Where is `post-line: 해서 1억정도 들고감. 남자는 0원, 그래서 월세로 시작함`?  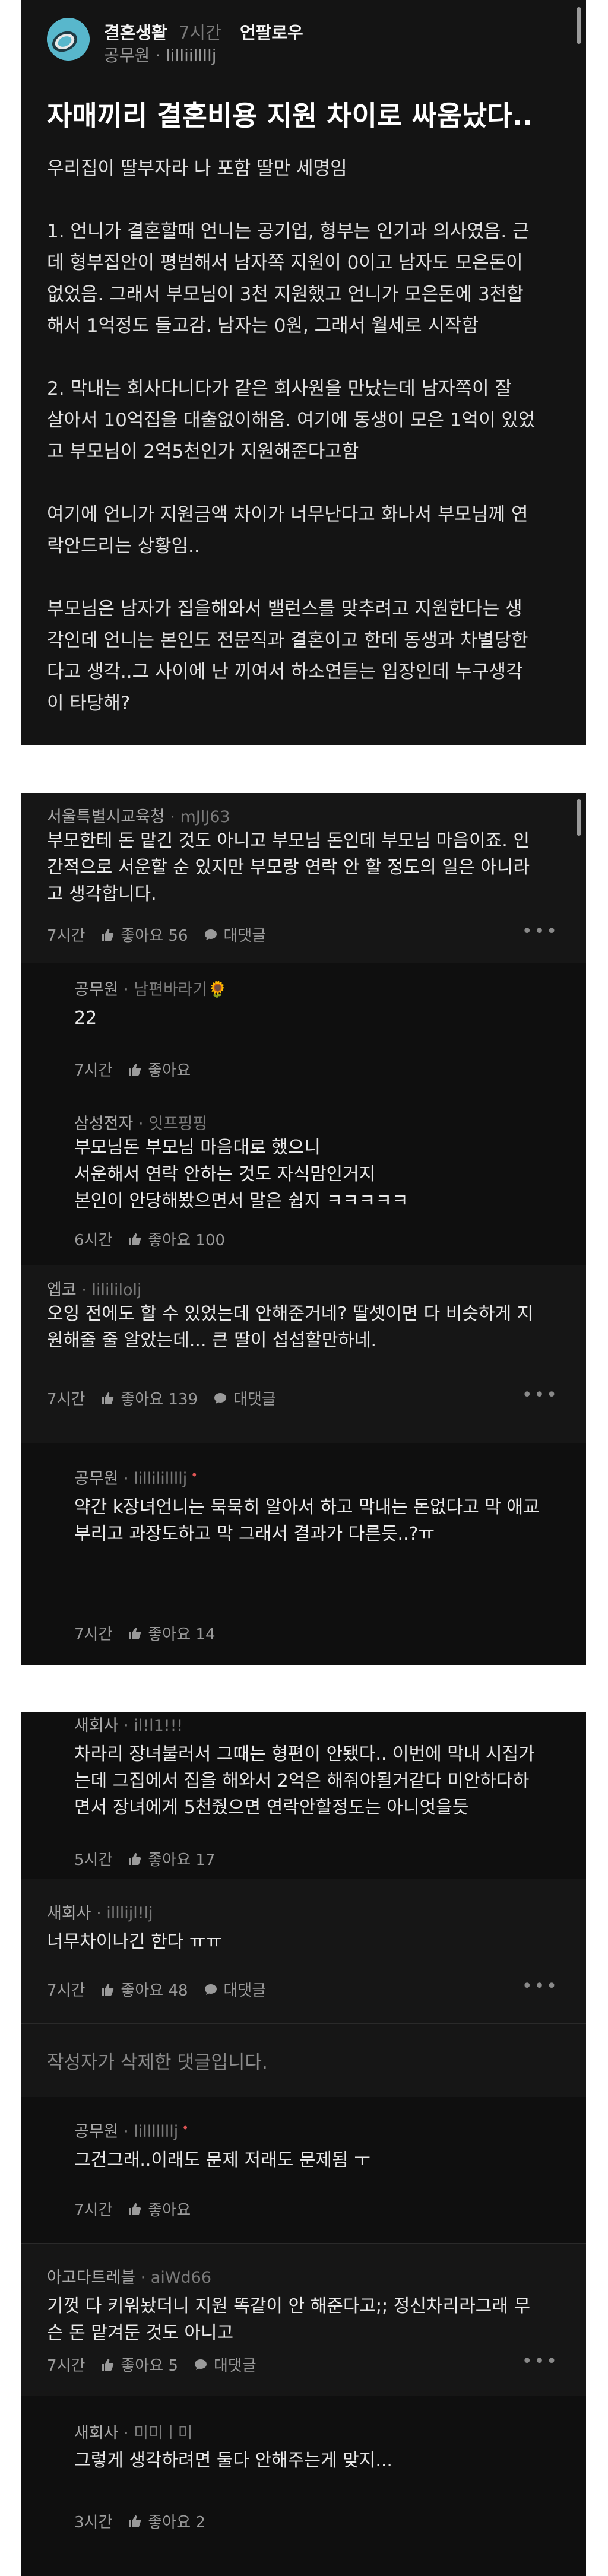
post-line: 해서 1억정도 들고감. 남자는 0원, 그래서 월세로 시작함 is located at coordinates (263, 326).